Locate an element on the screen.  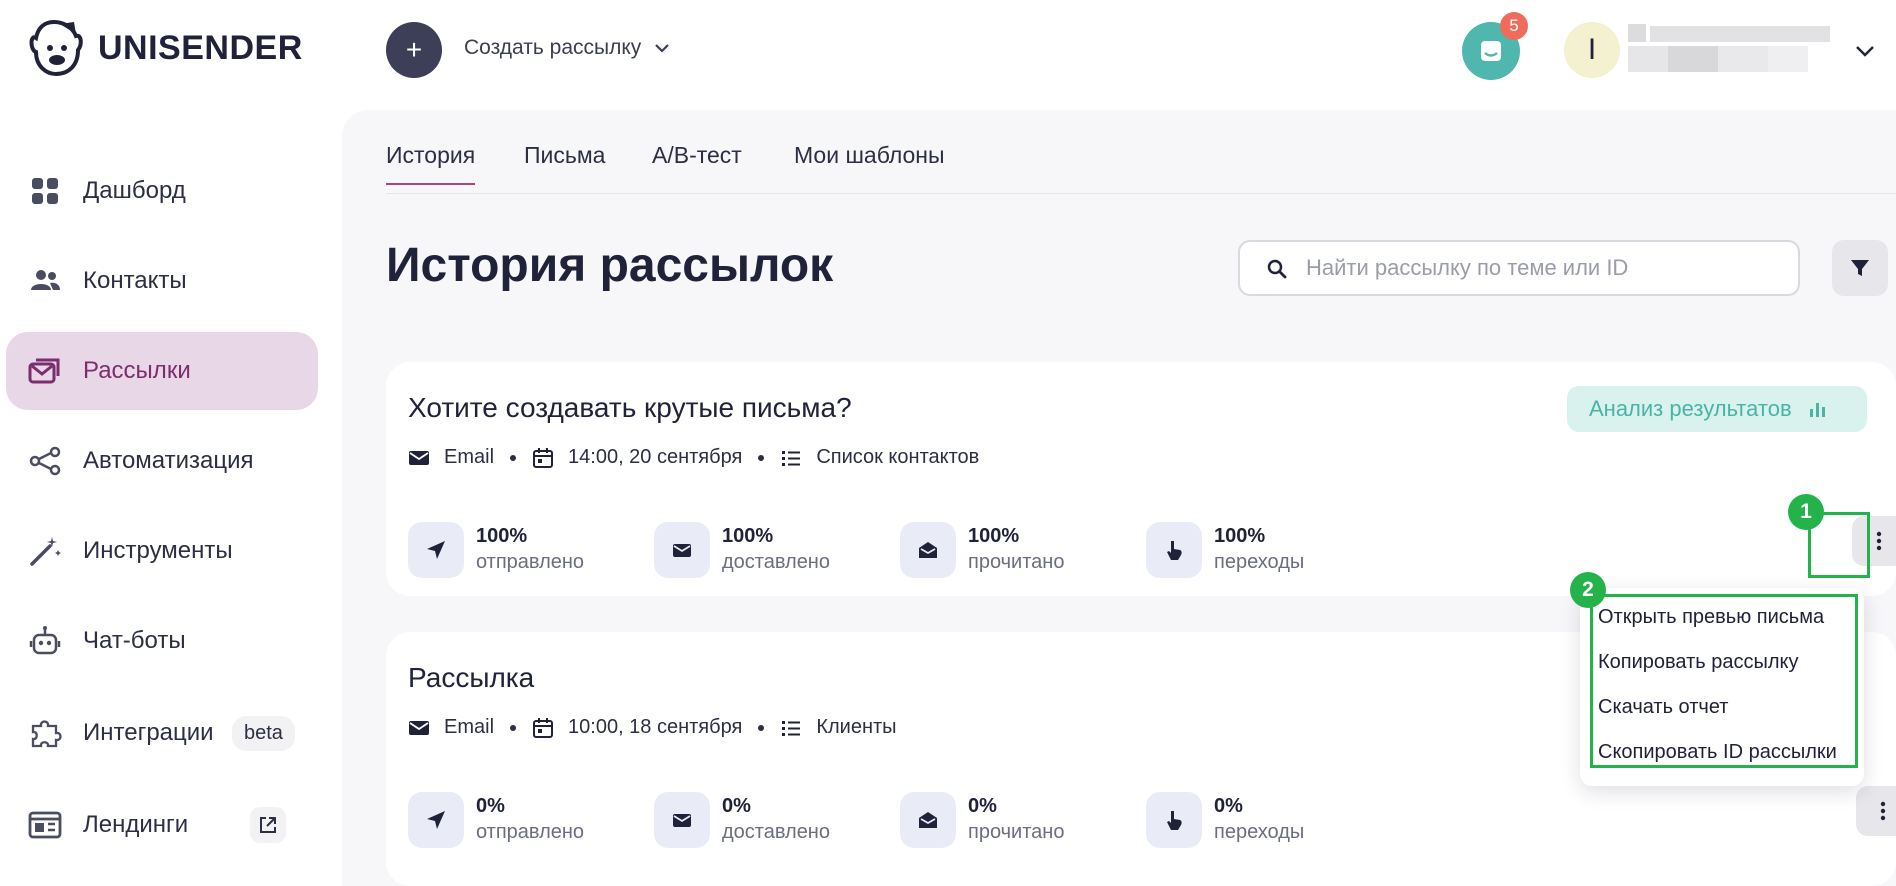
sidebar-item-tools: Инструменты is located at coordinates (162, 551).